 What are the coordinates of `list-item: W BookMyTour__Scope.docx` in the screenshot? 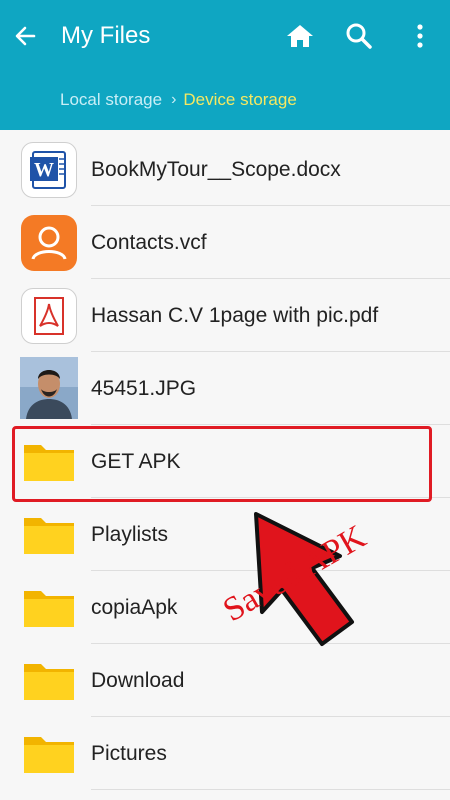 It's located at (225, 170).